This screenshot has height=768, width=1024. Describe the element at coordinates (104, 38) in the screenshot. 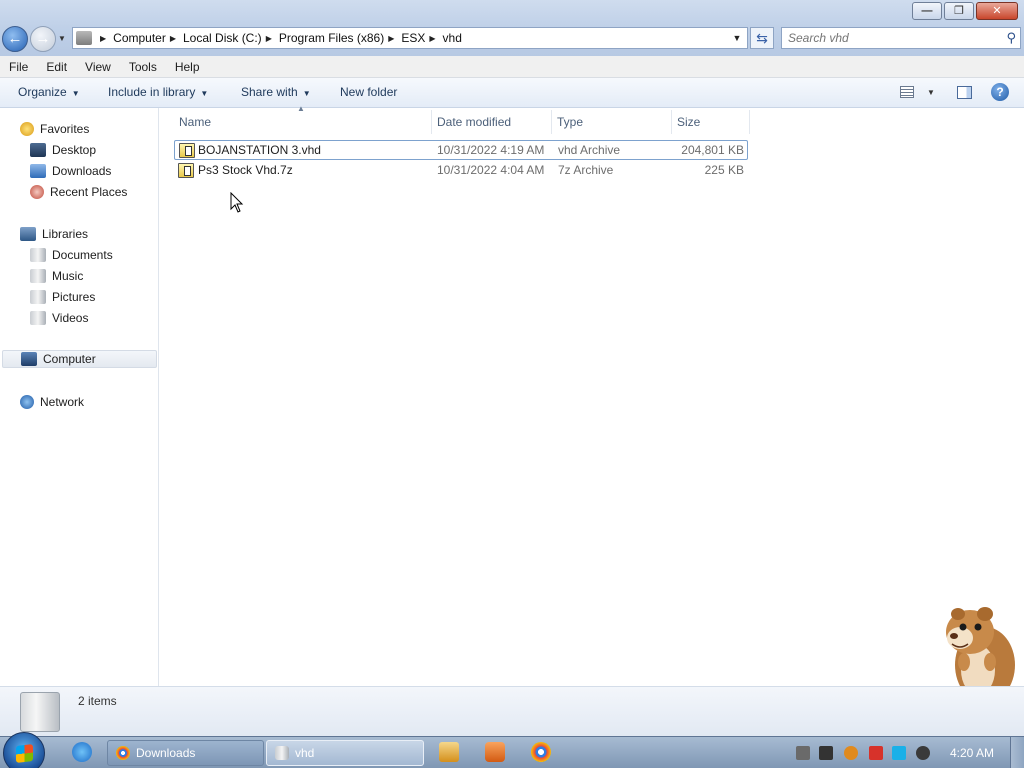

I see `address-arrow: ▶` at that location.